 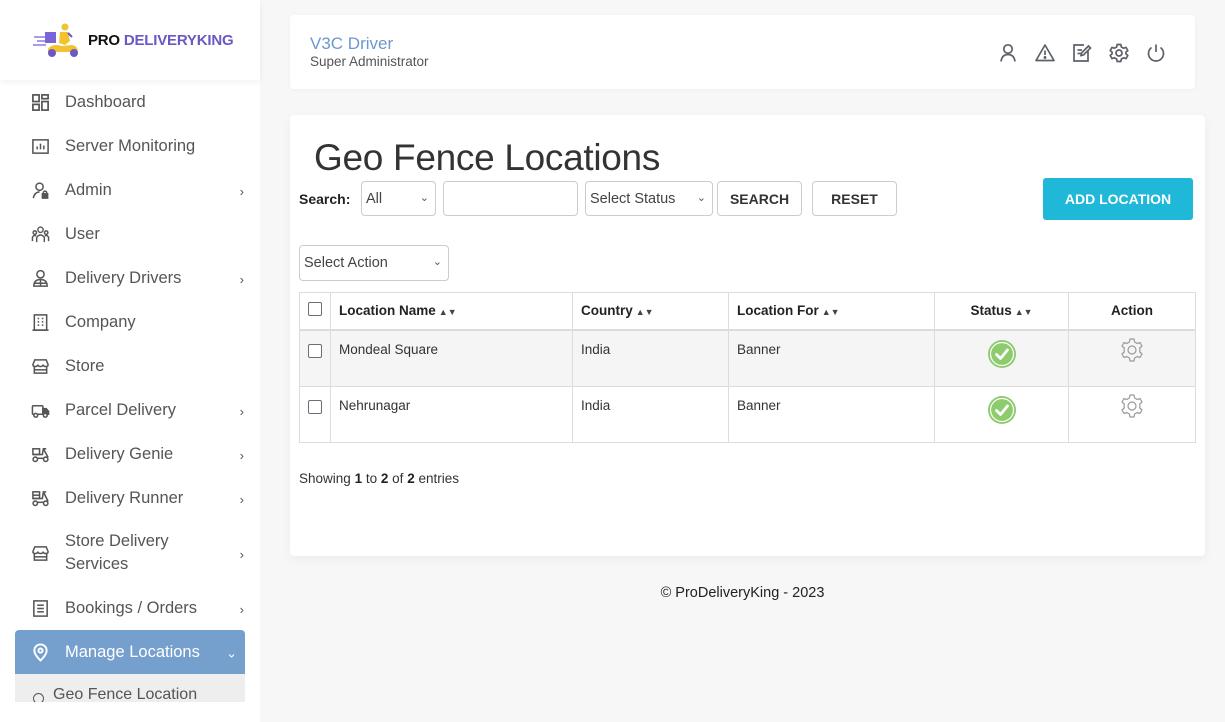 What do you see at coordinates (1132, 311) in the screenshot?
I see `column-action: Action` at bounding box center [1132, 311].